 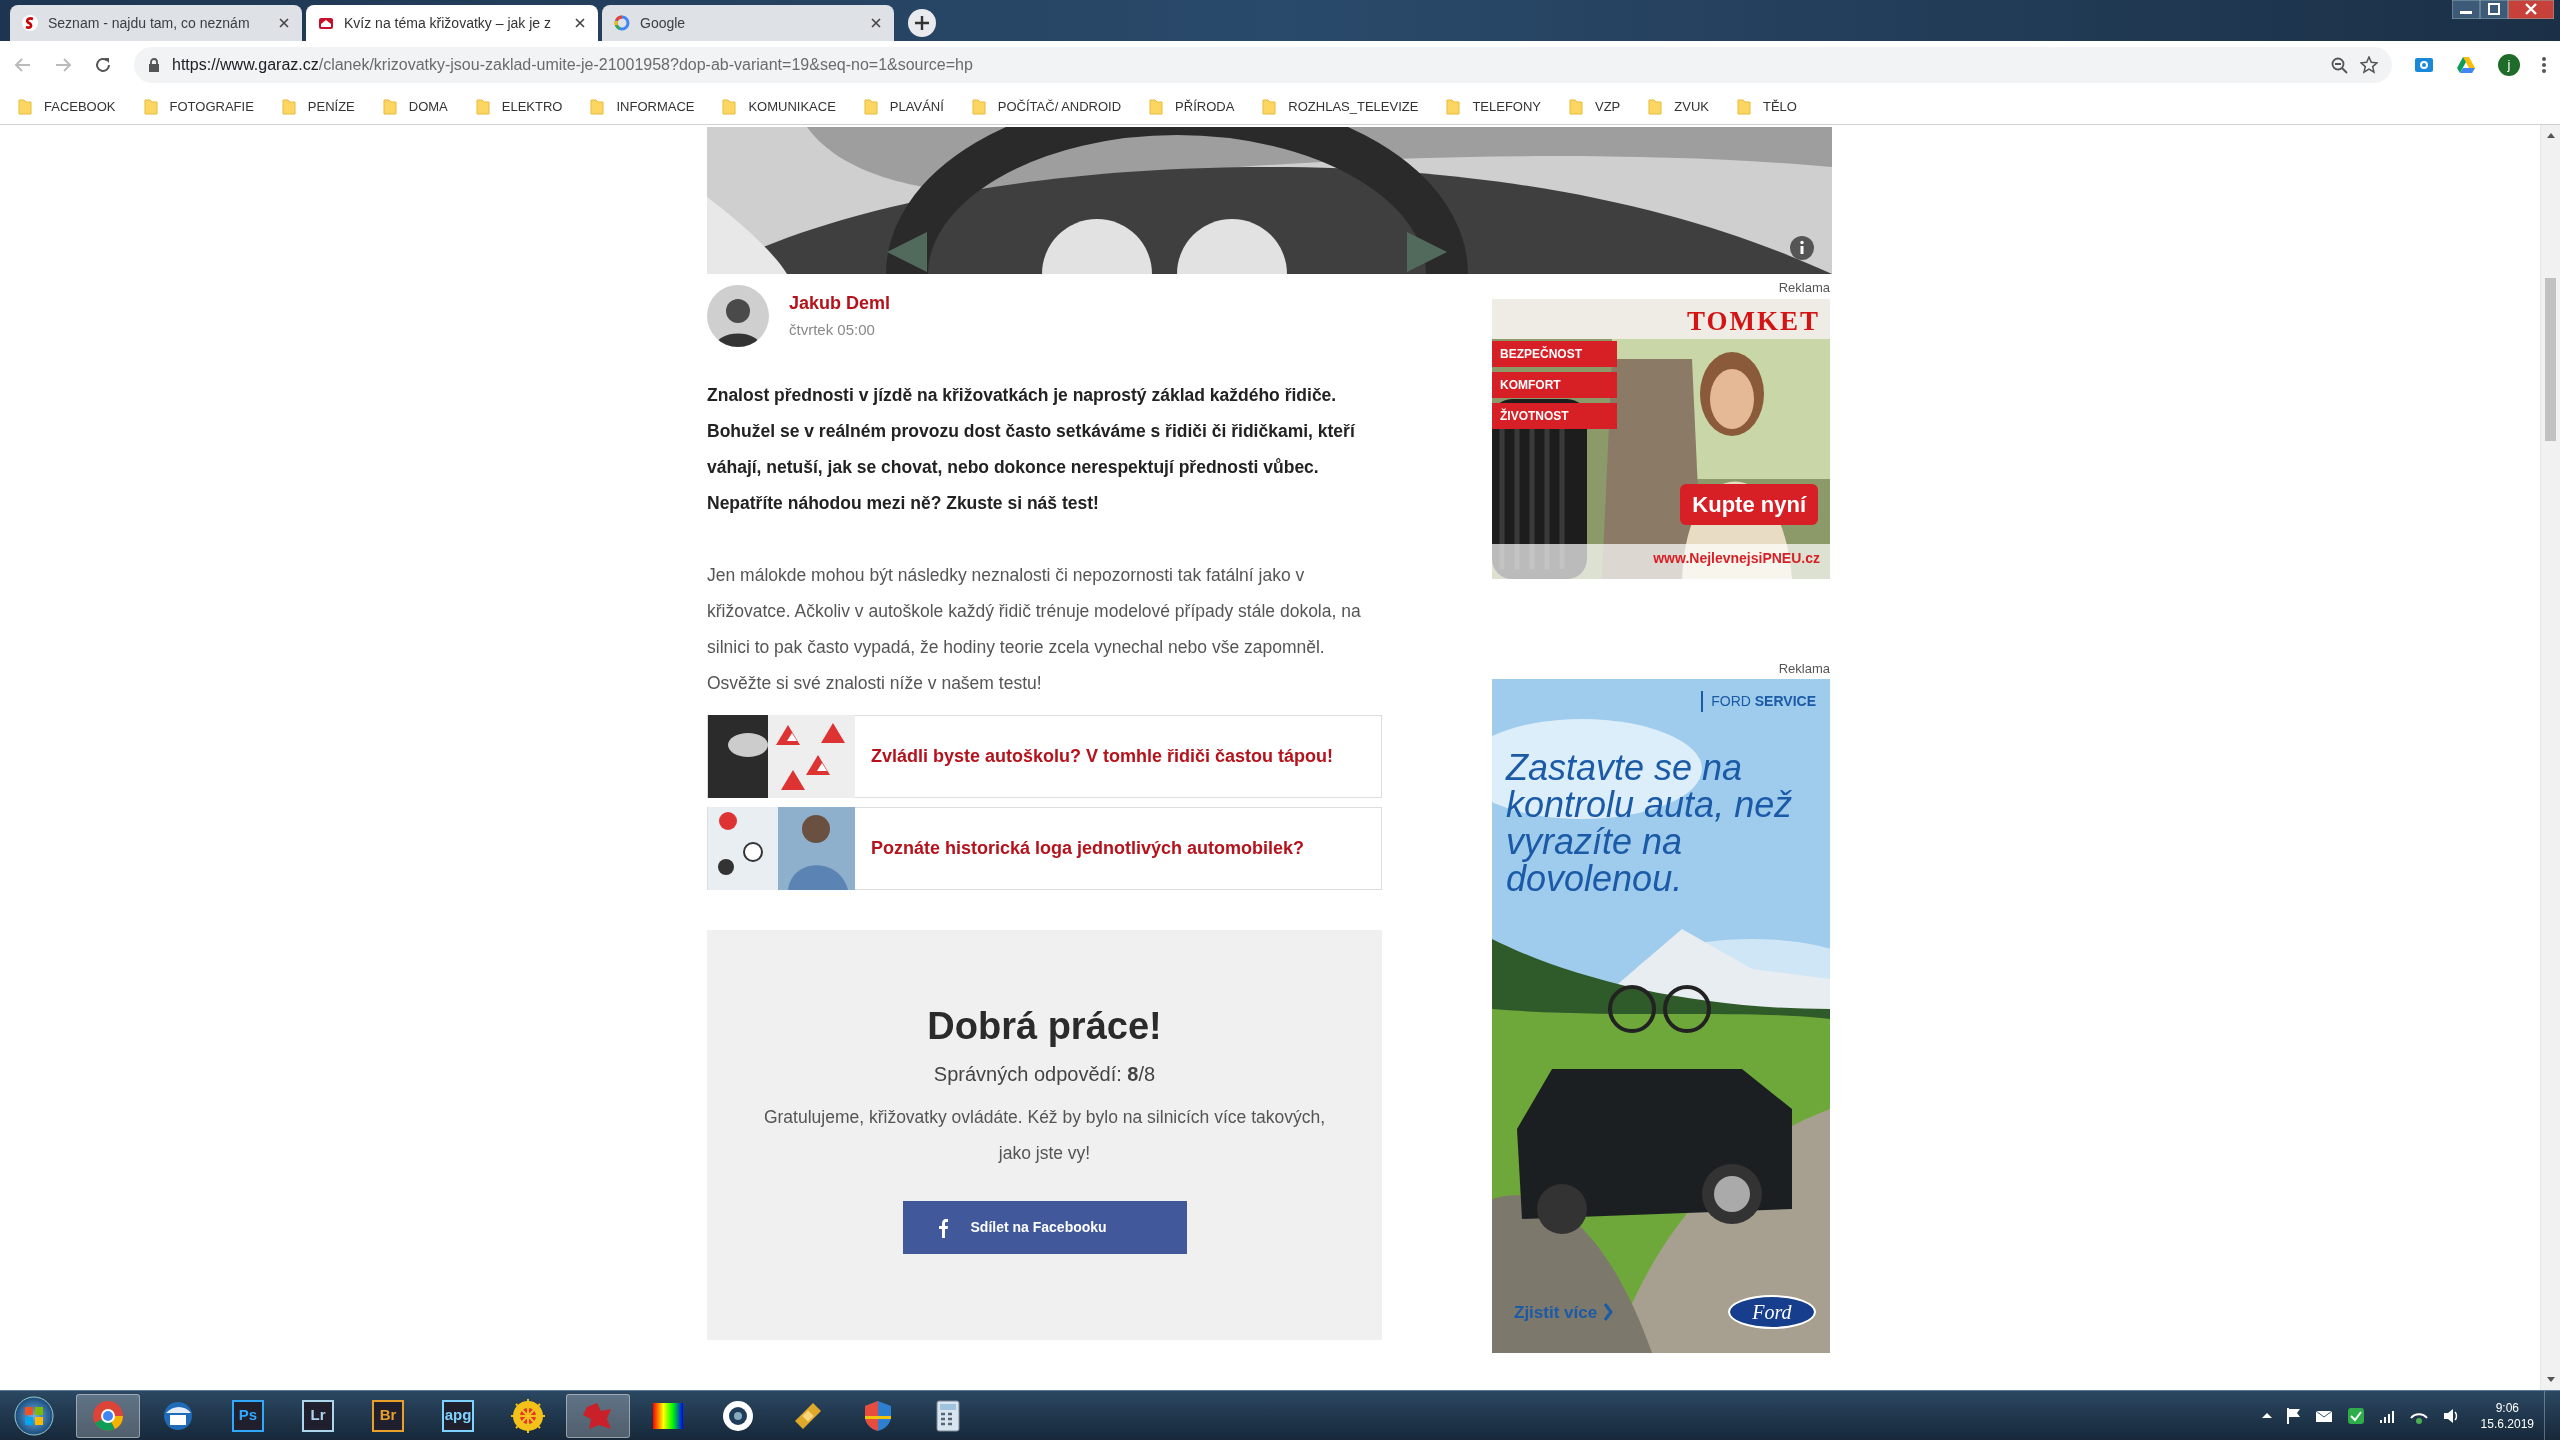 I want to click on bookmark-folder: ZVUK, so click(x=1678, y=106).